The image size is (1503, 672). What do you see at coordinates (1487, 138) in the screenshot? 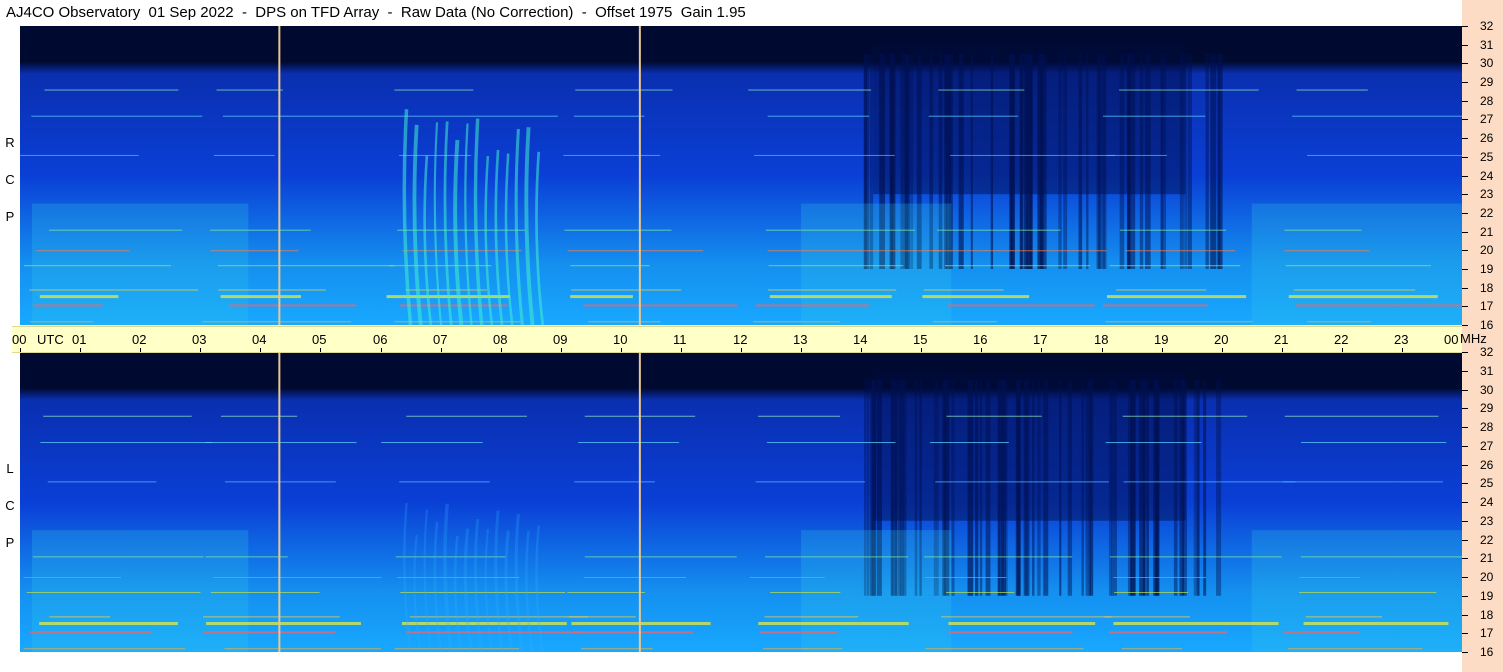
I see `frequency-tick-label: 26` at bounding box center [1487, 138].